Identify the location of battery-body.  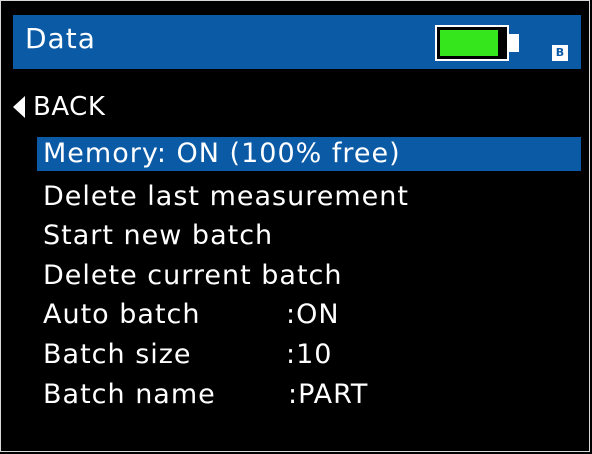
(472, 43).